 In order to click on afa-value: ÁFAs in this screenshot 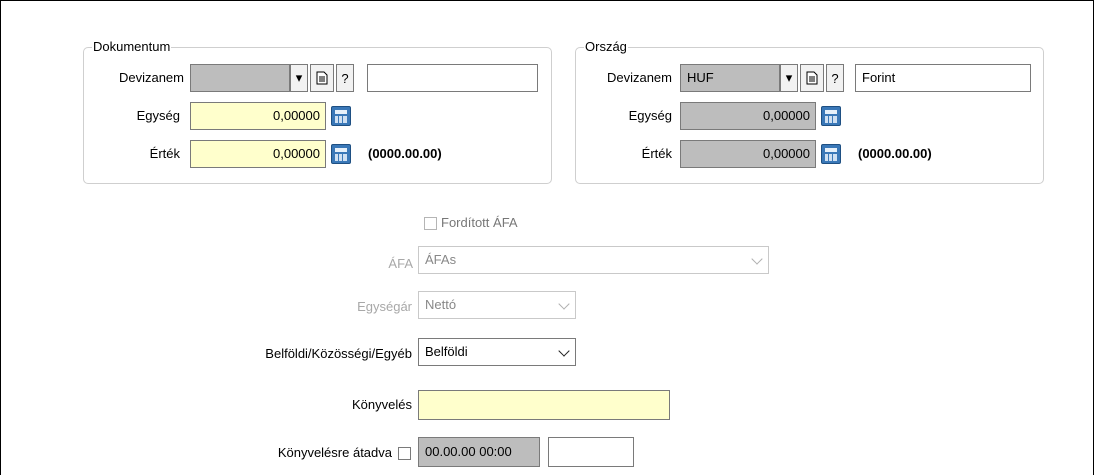, I will do `click(441, 259)`.